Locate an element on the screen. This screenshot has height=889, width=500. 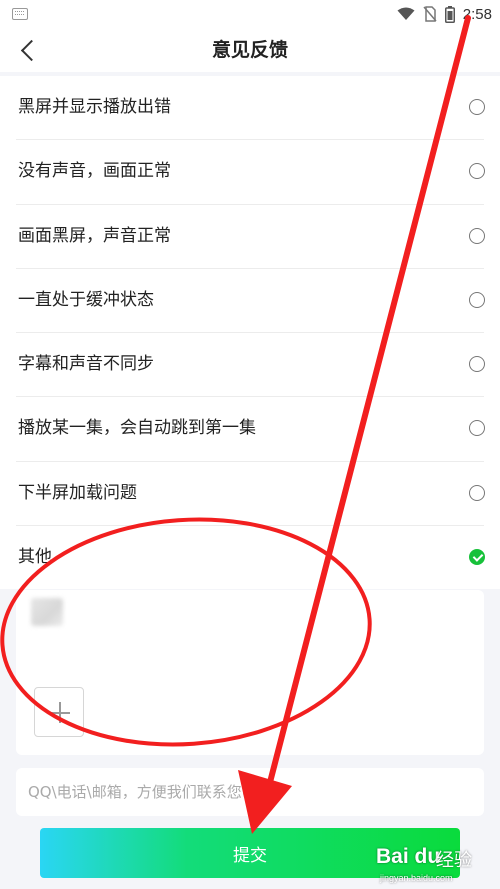
option-item: 一直处于缓冲状态 is located at coordinates (250, 301).